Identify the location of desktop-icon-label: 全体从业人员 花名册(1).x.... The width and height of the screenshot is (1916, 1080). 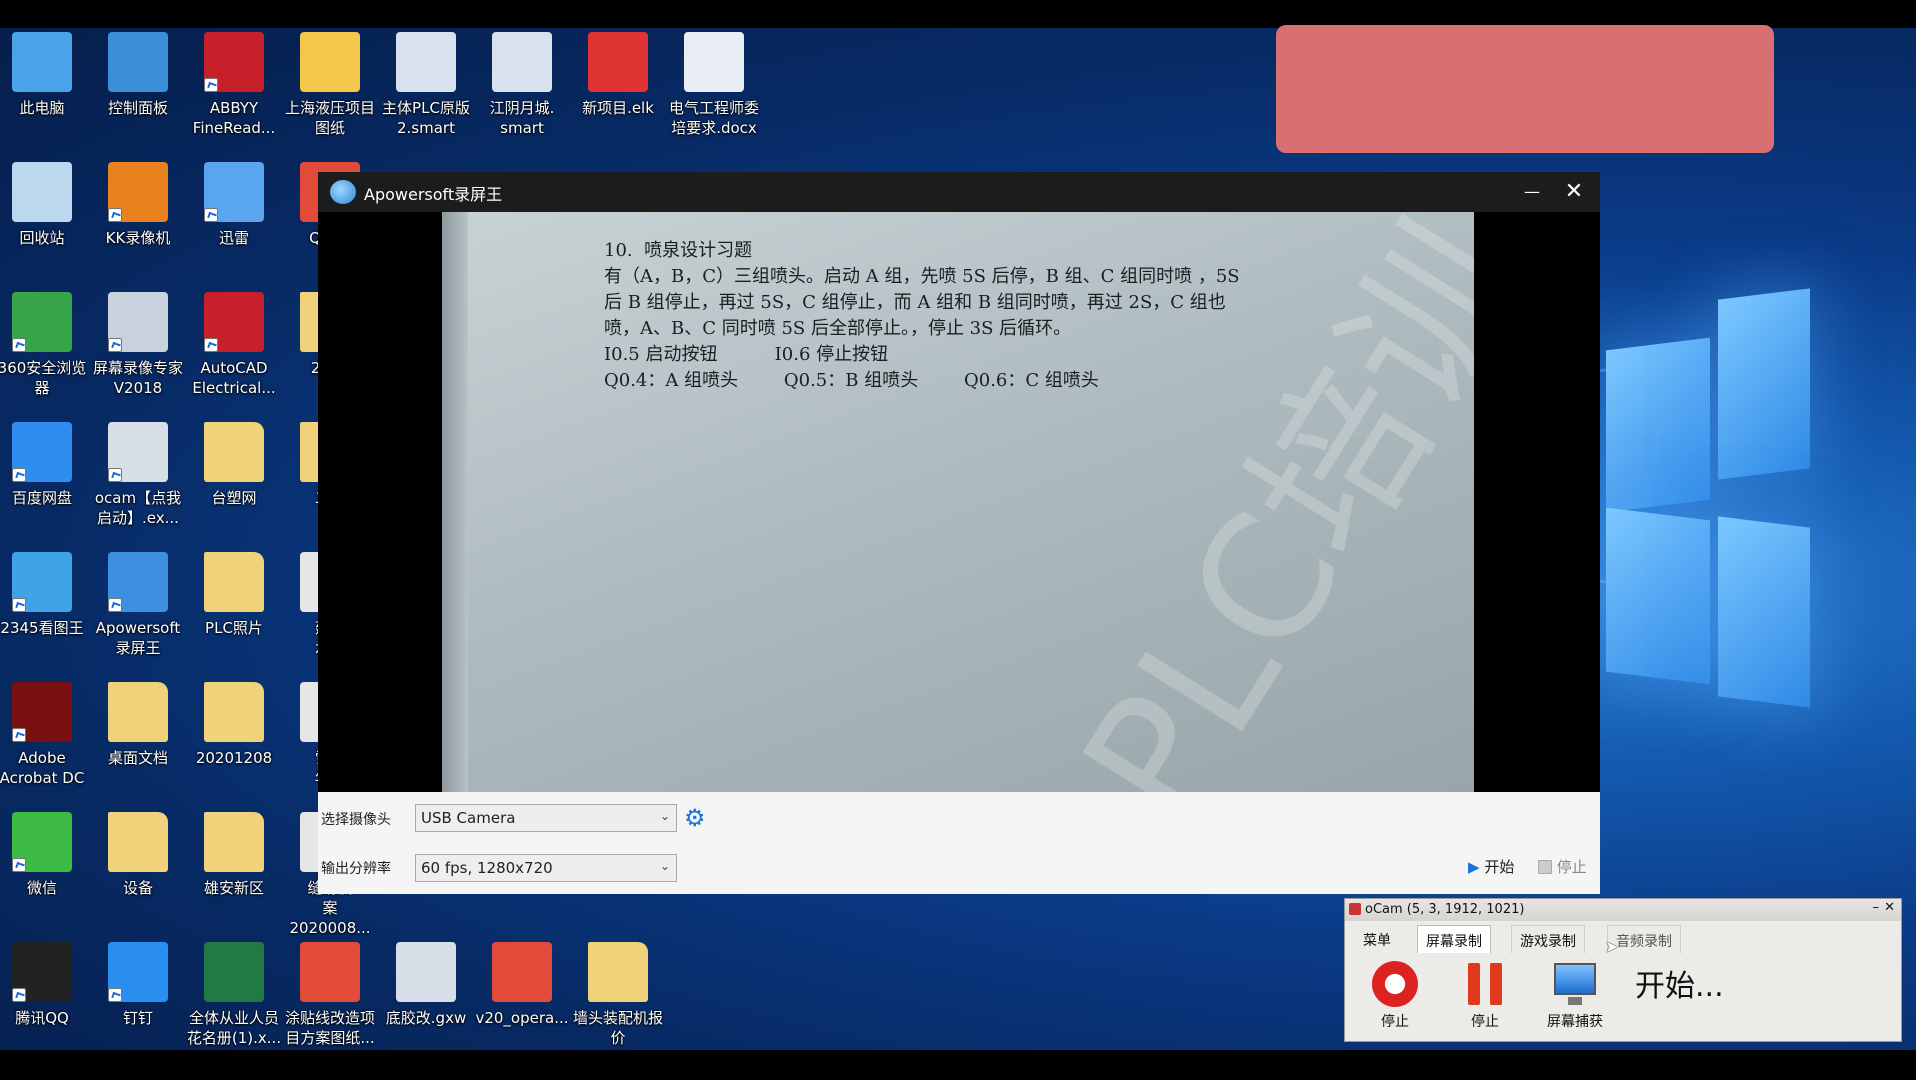
(234, 1028).